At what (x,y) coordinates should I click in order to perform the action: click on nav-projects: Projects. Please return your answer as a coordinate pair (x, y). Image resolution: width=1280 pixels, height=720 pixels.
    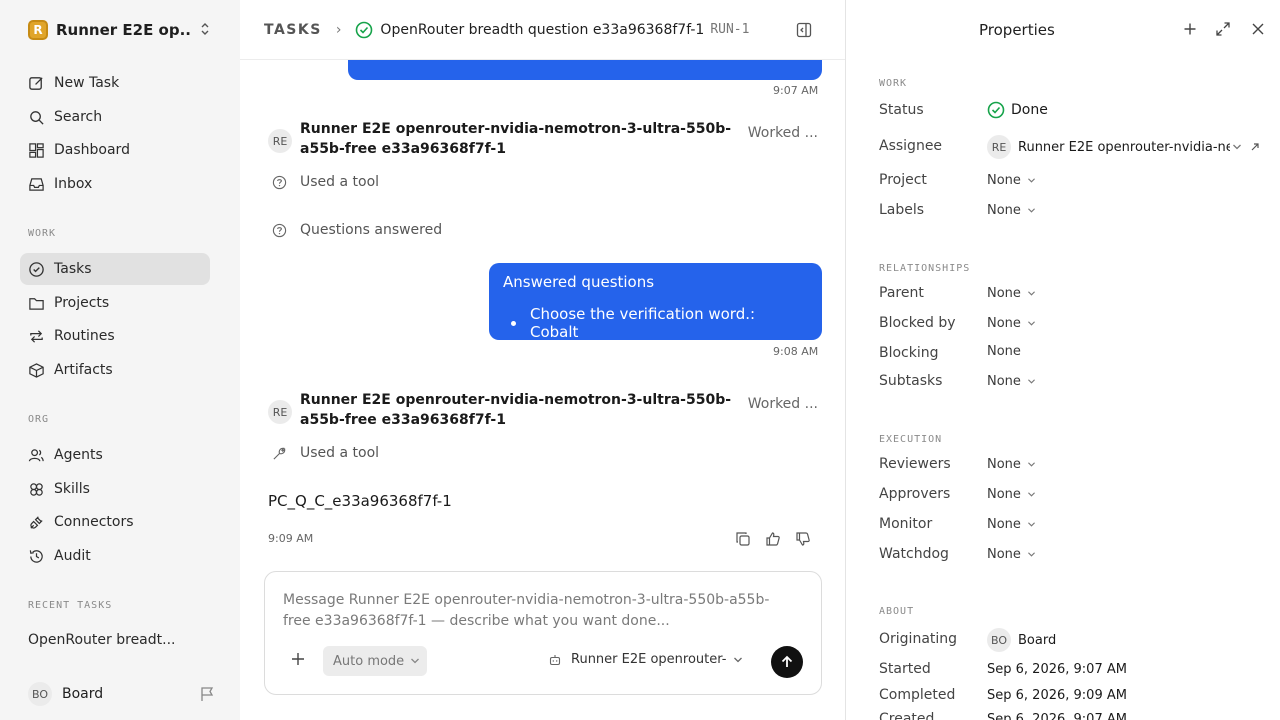
    Looking at the image, I should click on (115, 303).